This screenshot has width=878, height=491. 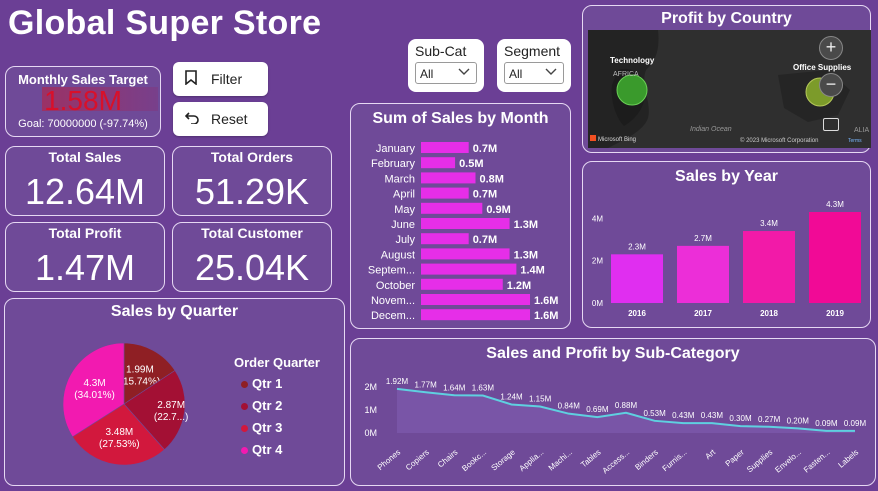 What do you see at coordinates (540, 399) in the screenshot?
I see `area-data-label: 1.15M` at bounding box center [540, 399].